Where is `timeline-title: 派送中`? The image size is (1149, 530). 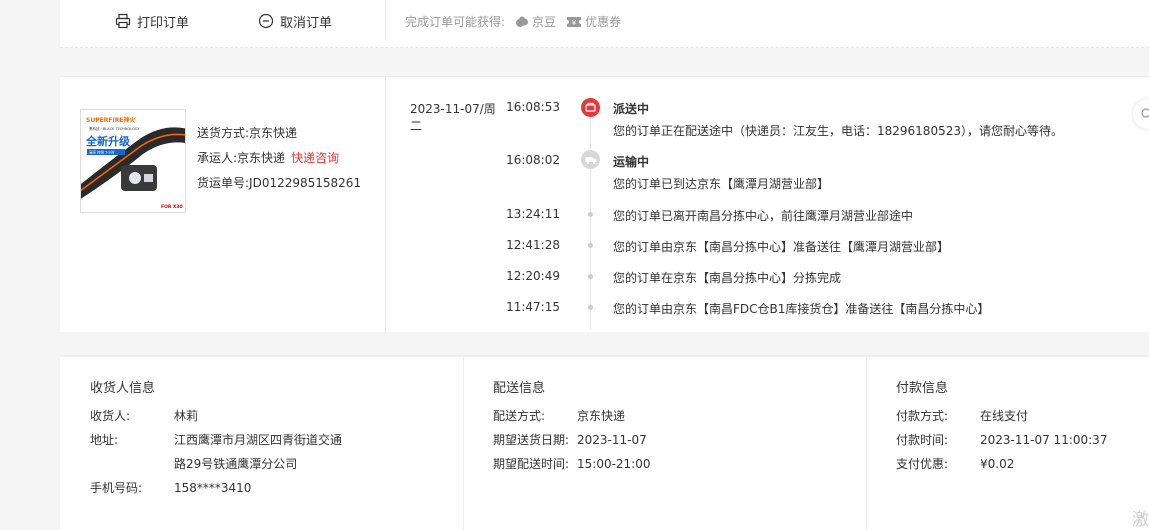
timeline-title: 派送中 is located at coordinates (631, 109).